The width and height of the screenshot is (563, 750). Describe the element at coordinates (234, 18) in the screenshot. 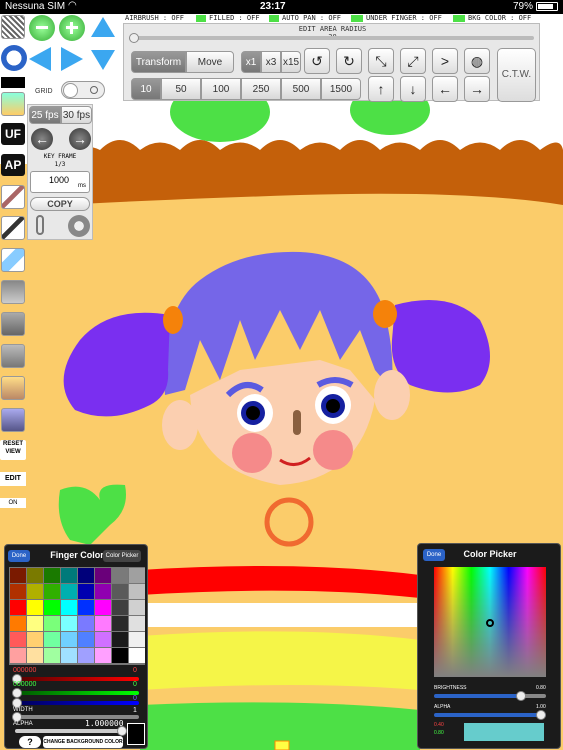

I see `filled-flag: FILLED : OFF` at that location.